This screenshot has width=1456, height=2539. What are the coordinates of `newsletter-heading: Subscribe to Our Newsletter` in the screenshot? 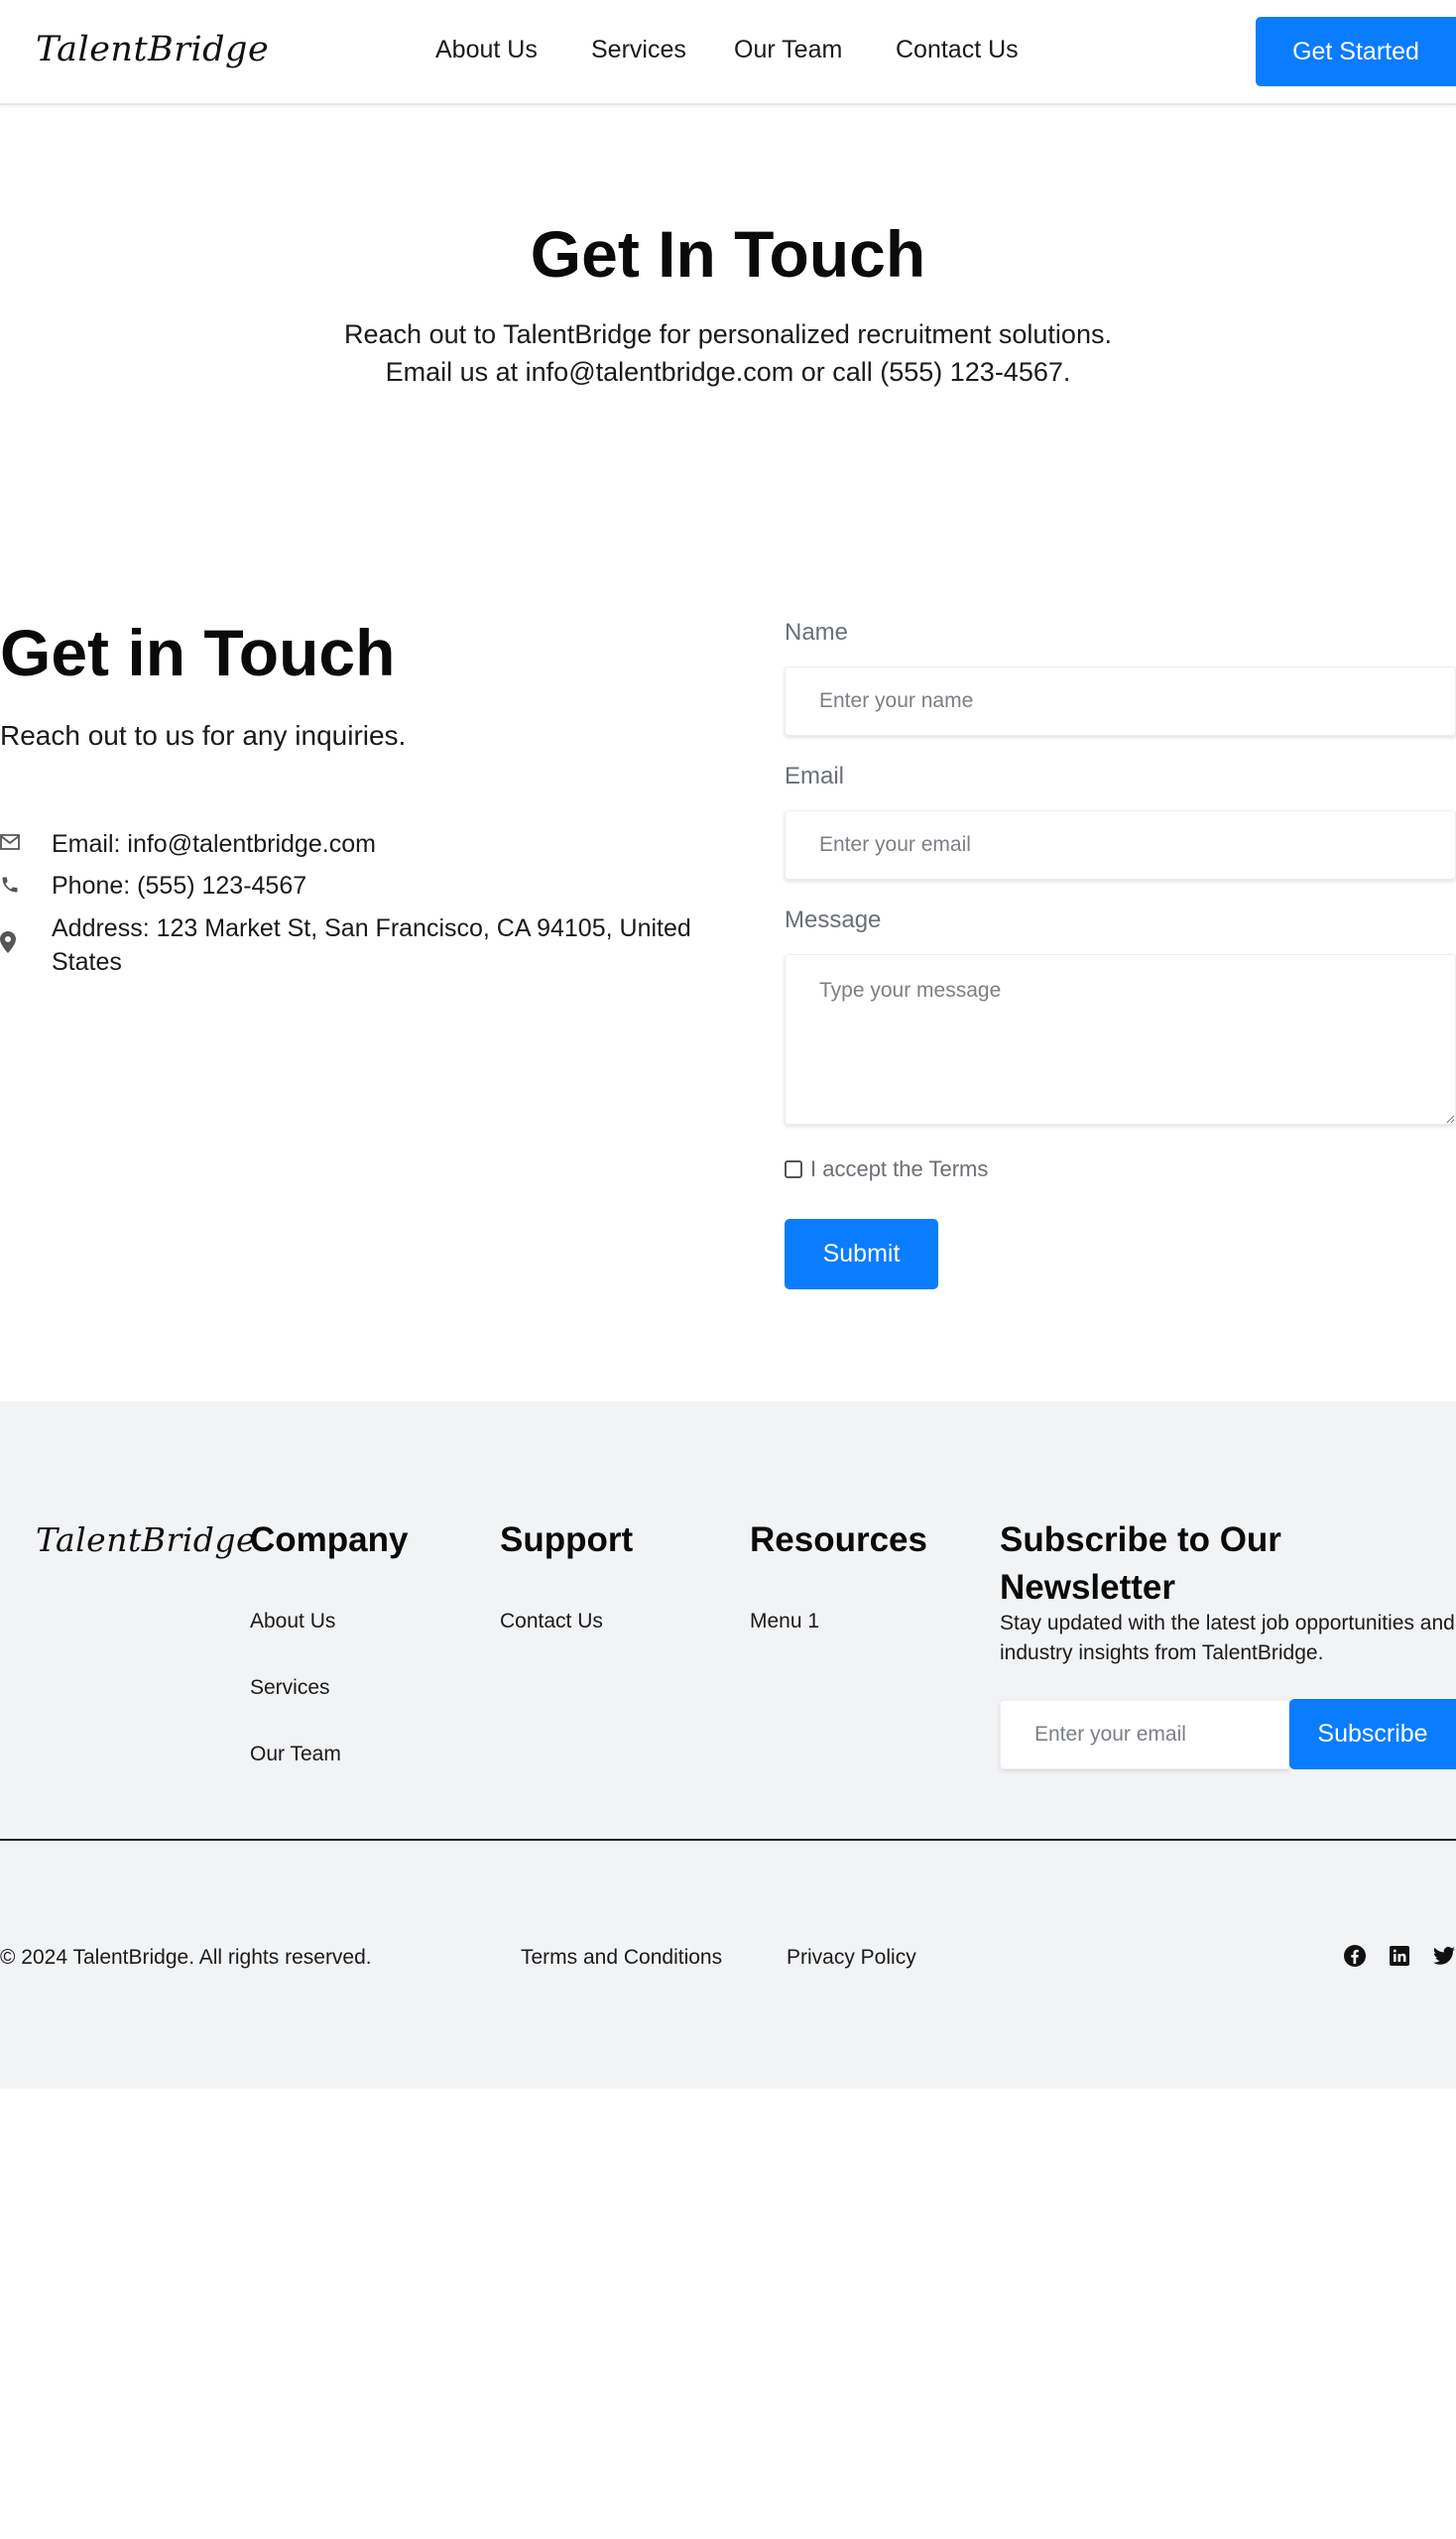 It's located at (1140, 1564).